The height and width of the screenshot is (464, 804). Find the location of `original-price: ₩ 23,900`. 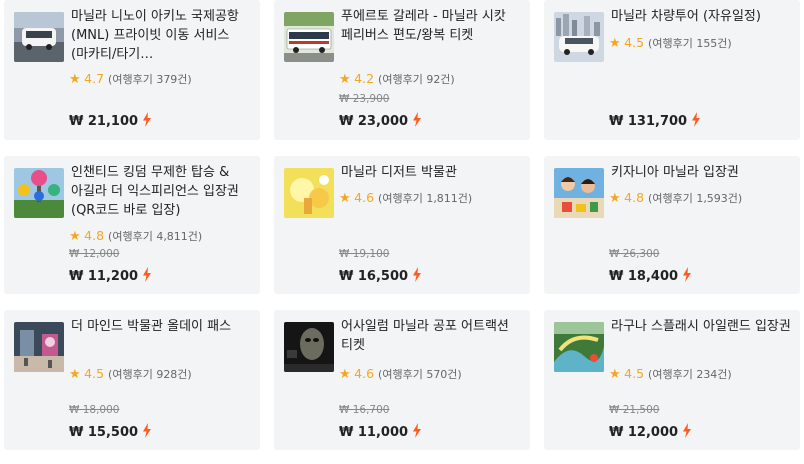

original-price: ₩ 23,900 is located at coordinates (364, 99).